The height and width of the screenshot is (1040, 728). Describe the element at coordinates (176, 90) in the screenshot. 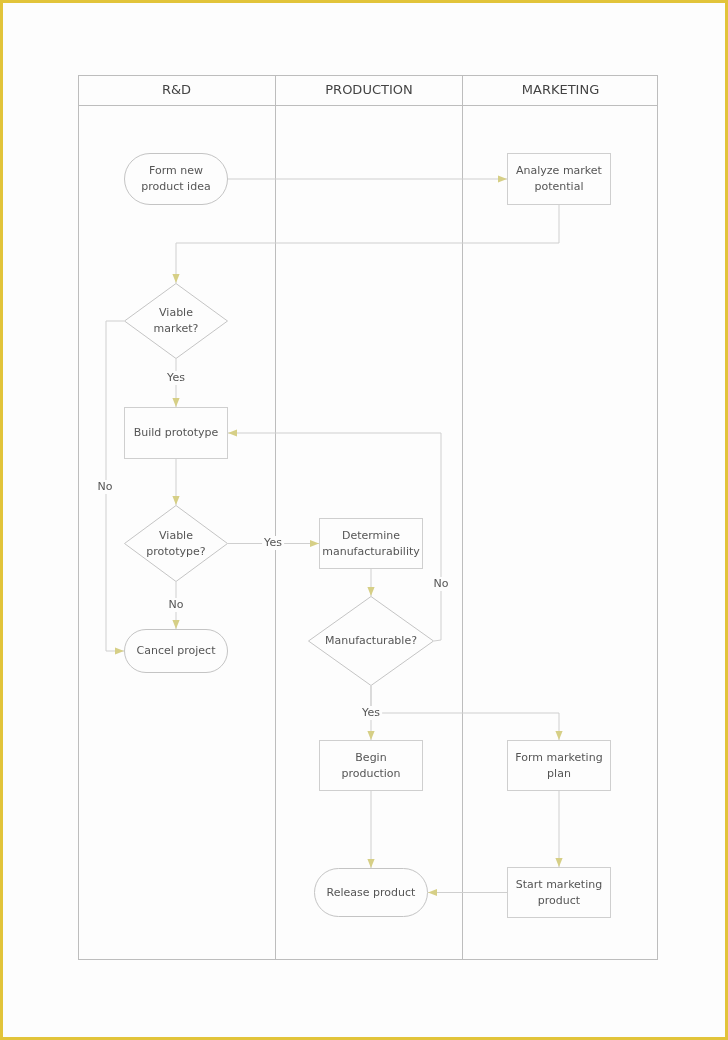

I see `lane-header: R&D` at that location.